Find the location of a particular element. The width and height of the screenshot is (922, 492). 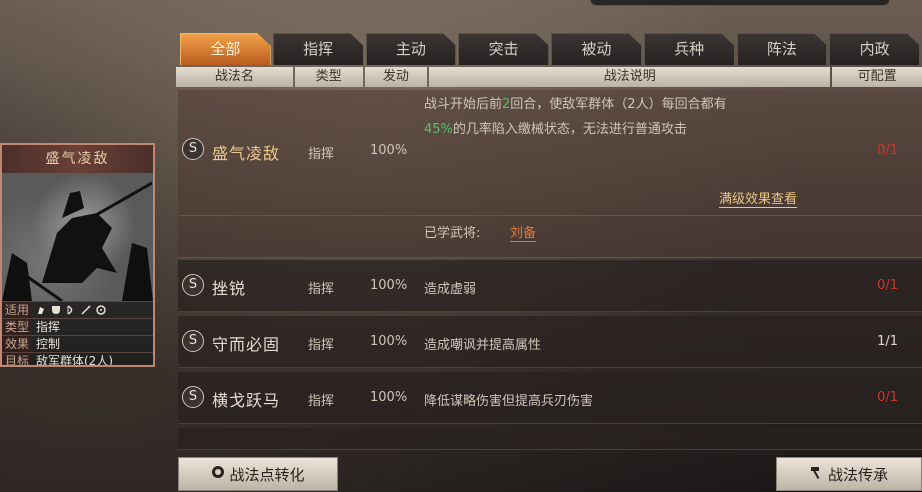

card-row-type: 类型 指挥 is located at coordinates (77, 326).